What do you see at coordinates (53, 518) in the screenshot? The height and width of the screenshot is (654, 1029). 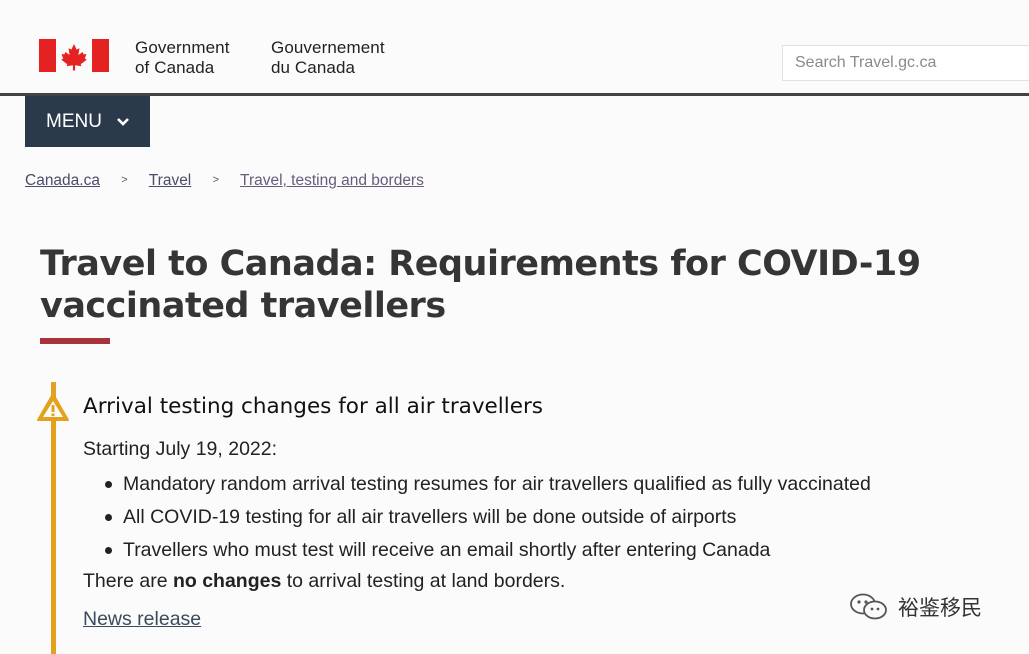 I see `alert-accent-bar` at bounding box center [53, 518].